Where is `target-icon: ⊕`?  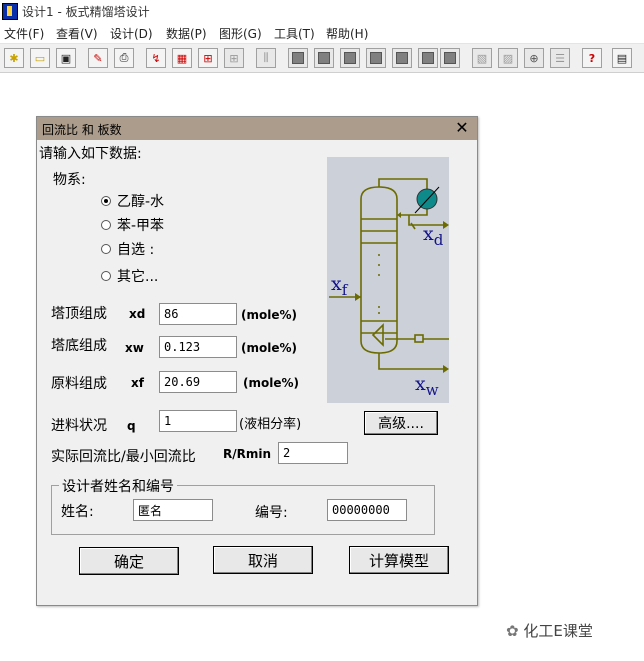 target-icon: ⊕ is located at coordinates (534, 58).